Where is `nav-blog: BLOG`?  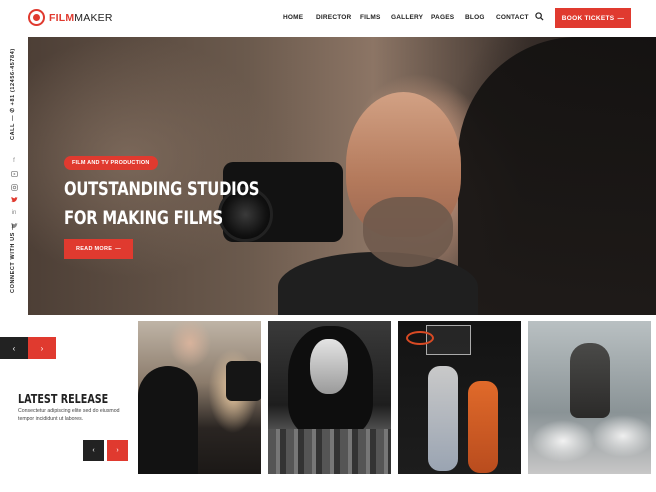
nav-blog: BLOG is located at coordinates (475, 17).